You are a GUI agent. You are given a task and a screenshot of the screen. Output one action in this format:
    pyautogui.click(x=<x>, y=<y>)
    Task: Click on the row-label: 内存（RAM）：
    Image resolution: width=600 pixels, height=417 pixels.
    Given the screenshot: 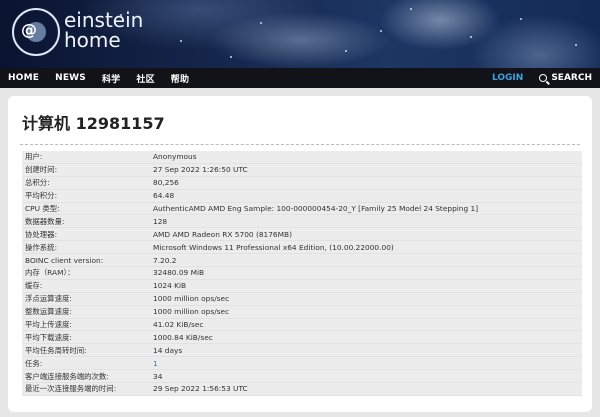 What is the action you would take?
    pyautogui.click(x=50, y=273)
    